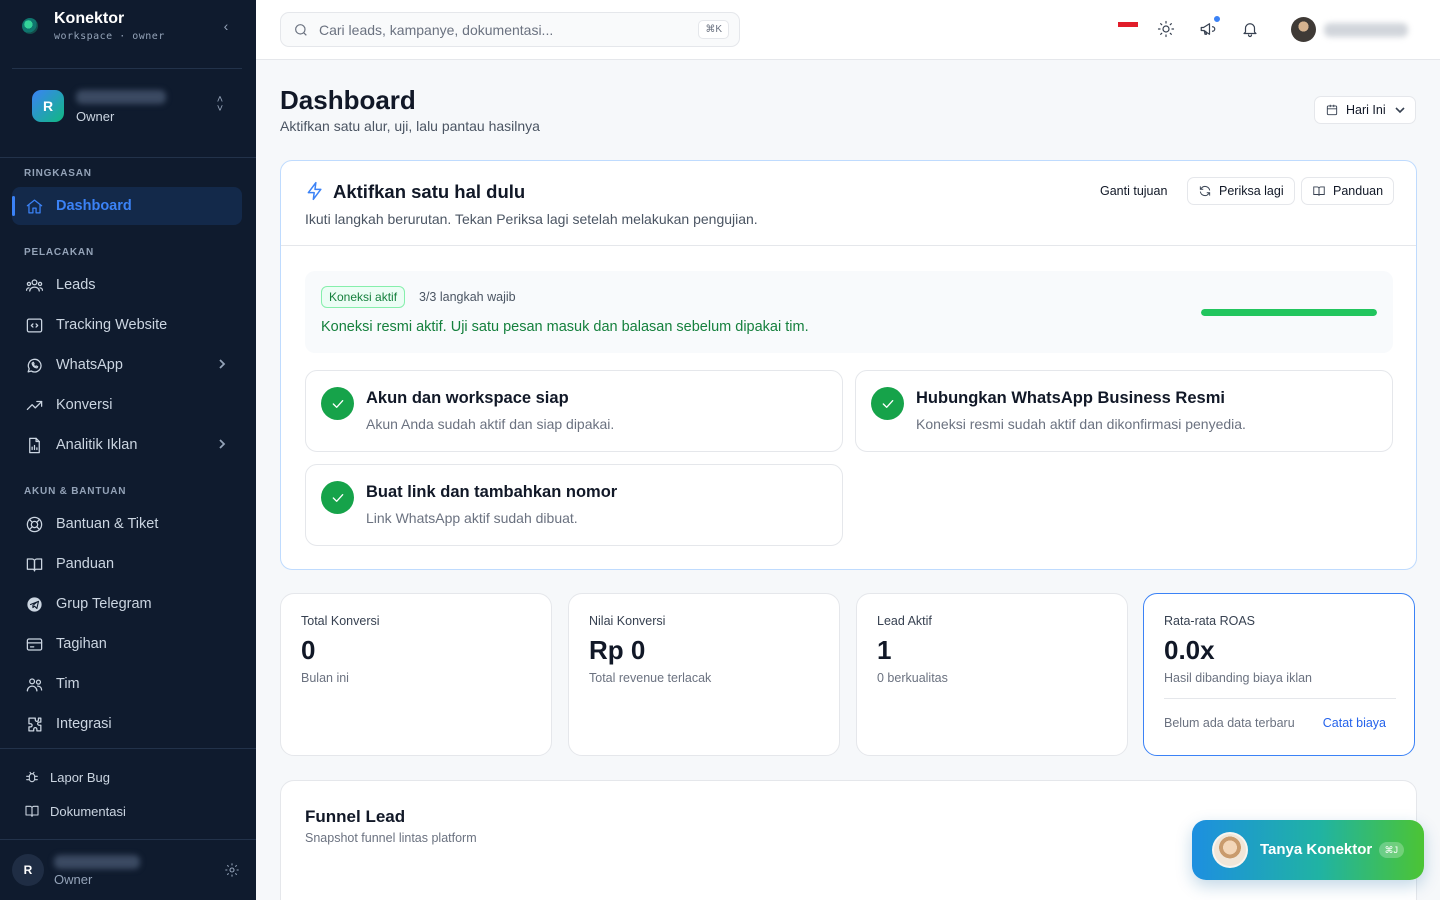 The width and height of the screenshot is (1440, 900). I want to click on progress-bar, so click(1289, 312).